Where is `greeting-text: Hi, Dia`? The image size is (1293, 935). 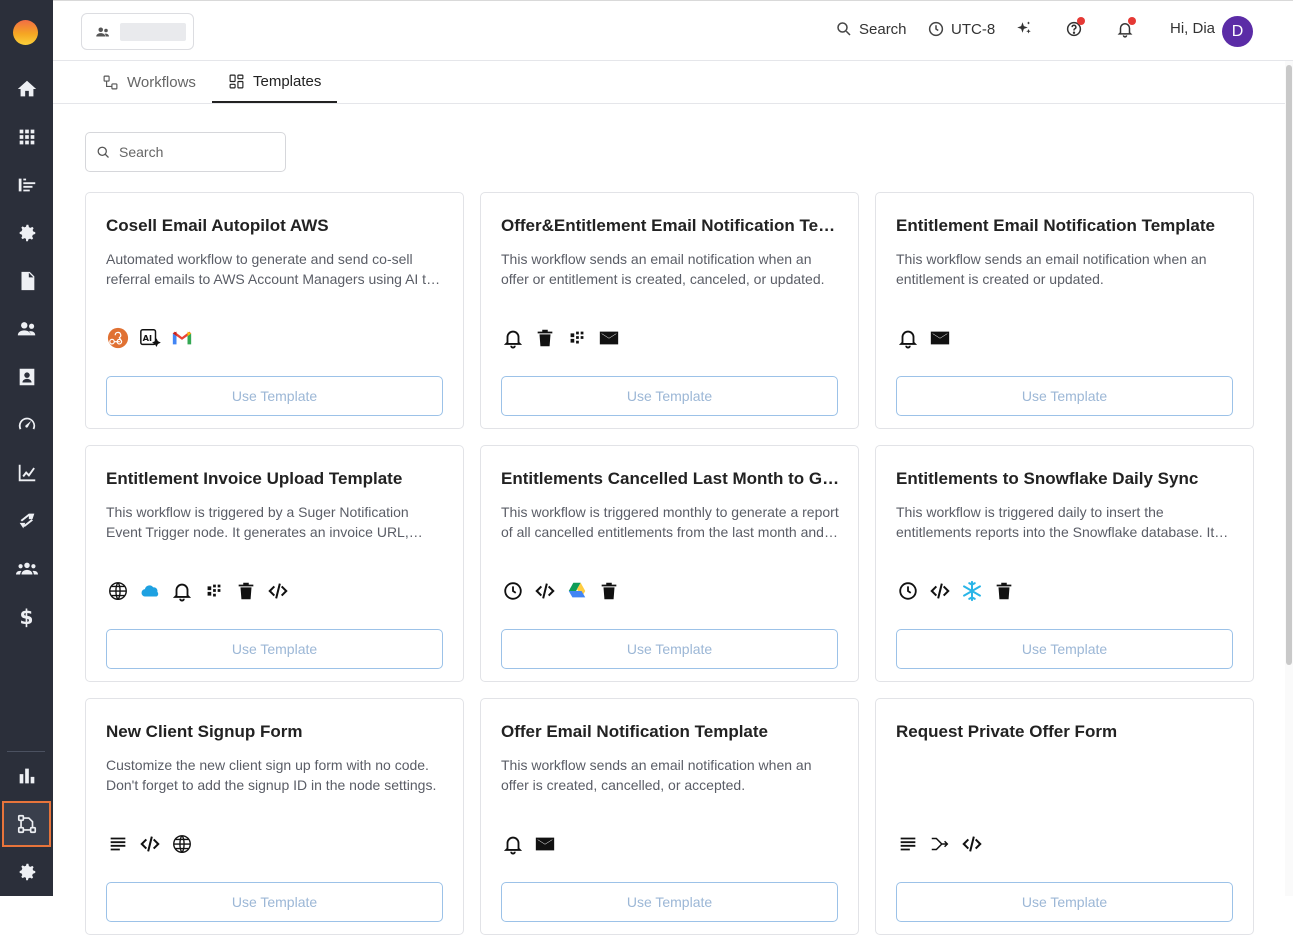 greeting-text: Hi, Dia is located at coordinates (1193, 28).